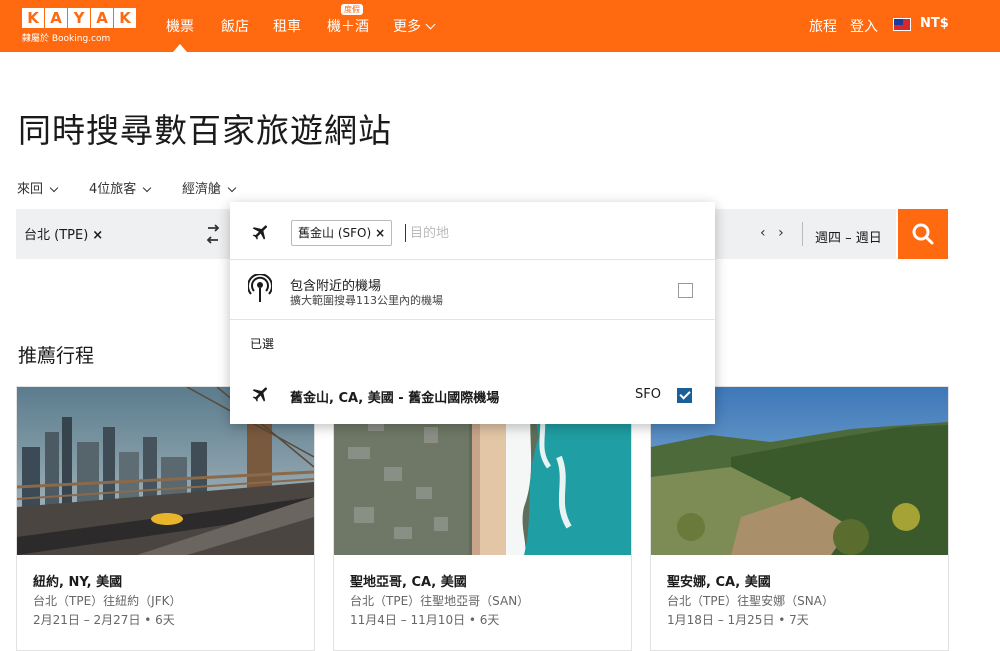 The image size is (1000, 651). I want to click on card-destination: 聖安娜, CA, 美國, so click(719, 582).